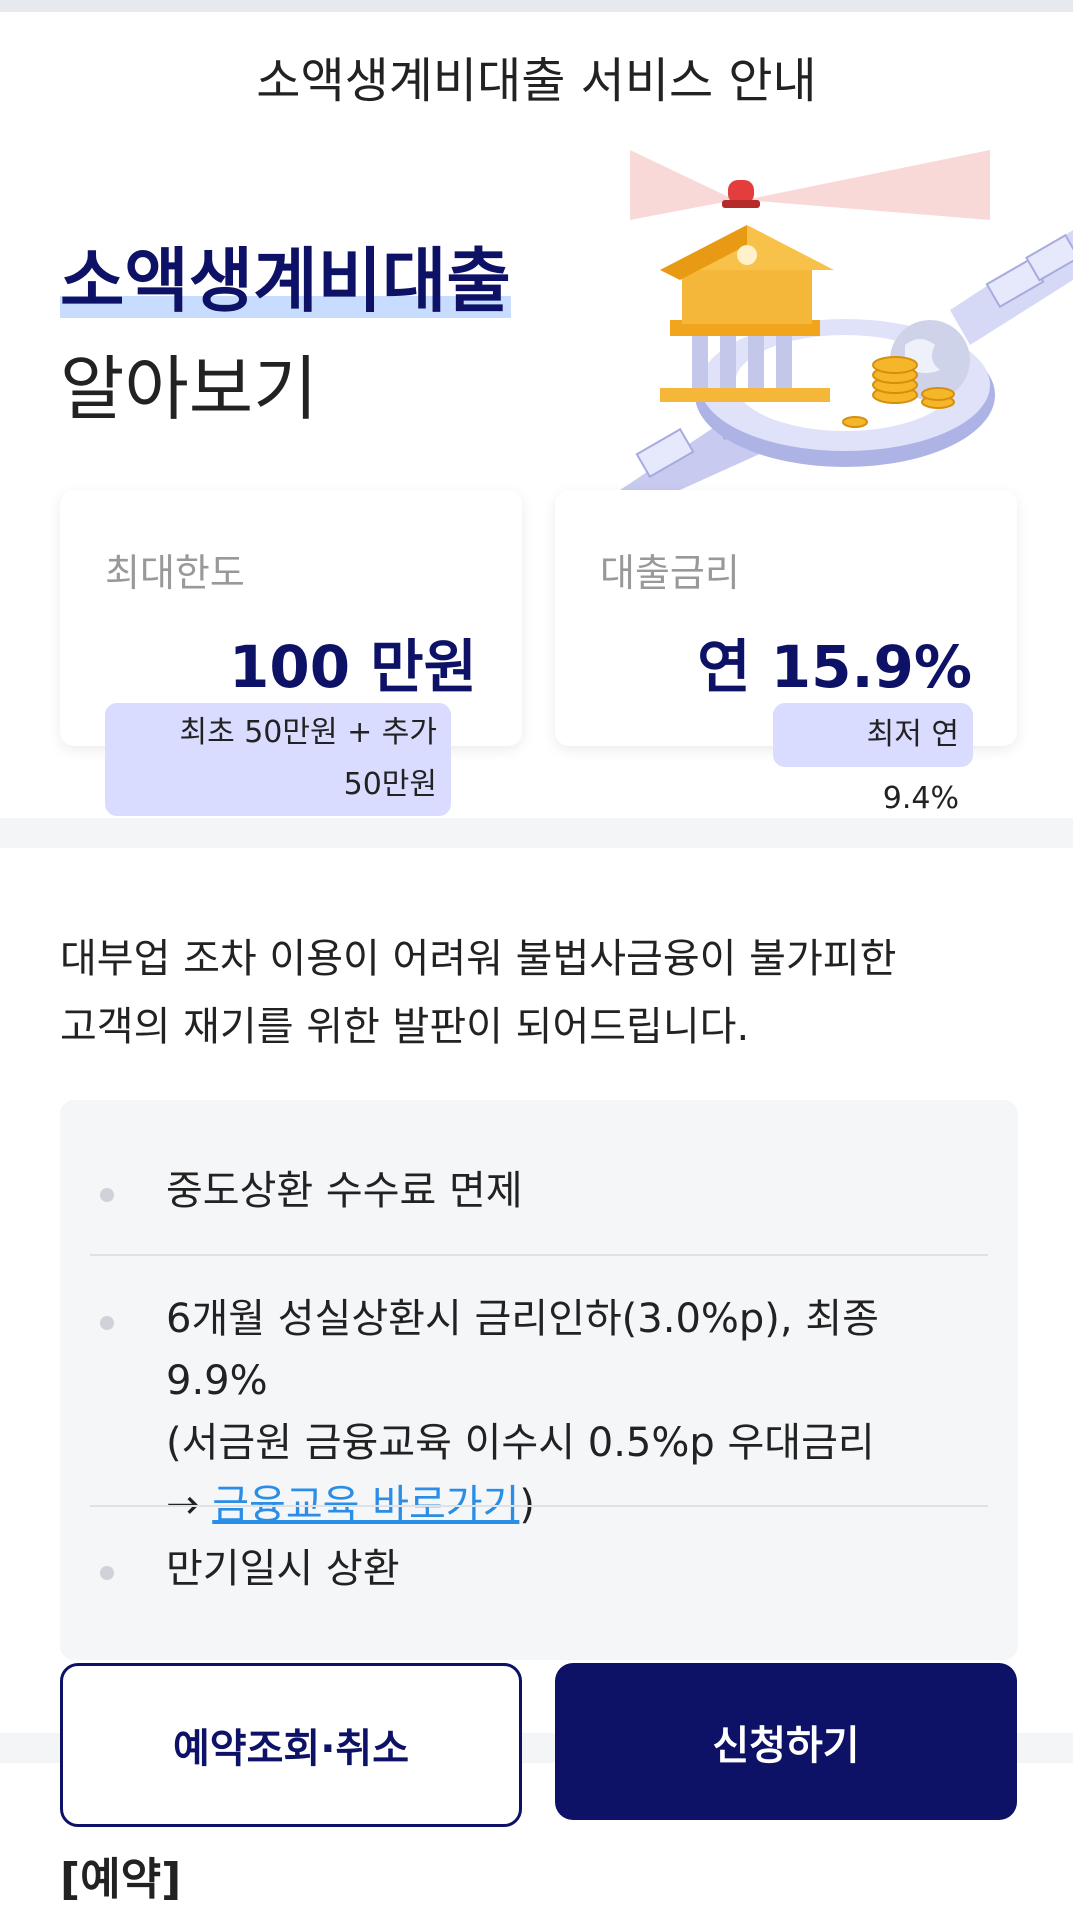  What do you see at coordinates (873, 759) in the screenshot?
I see `interest-rate-badge: 최저 연 9.4%` at bounding box center [873, 759].